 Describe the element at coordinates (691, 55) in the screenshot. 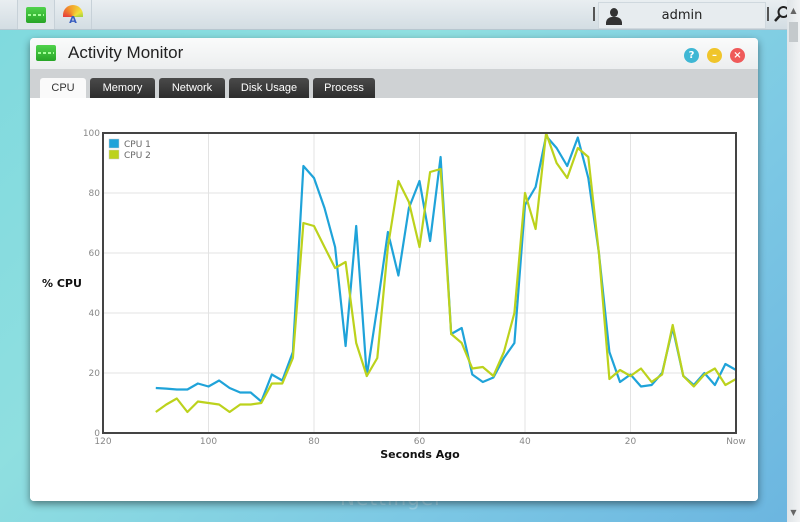

I see `help-button: ?` at that location.